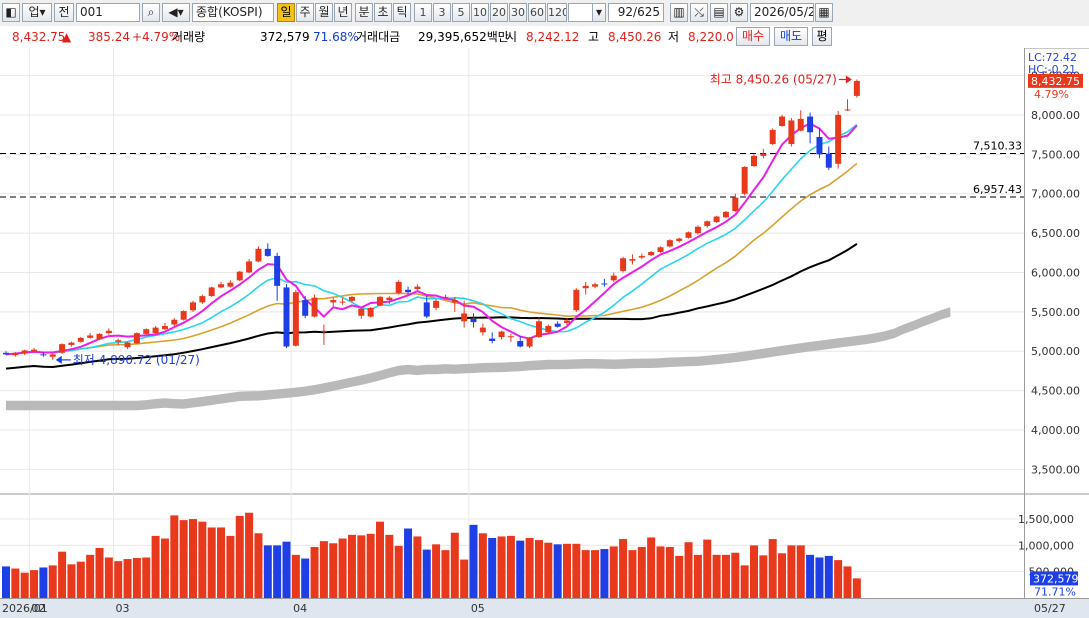 Image resolution: width=1089 pixels, height=618 pixels. What do you see at coordinates (305, 12) in the screenshot?
I see `period-week-button: 주` at bounding box center [305, 12].